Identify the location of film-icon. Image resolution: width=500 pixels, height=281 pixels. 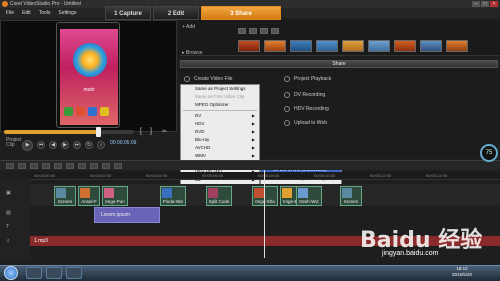
(187, 79).